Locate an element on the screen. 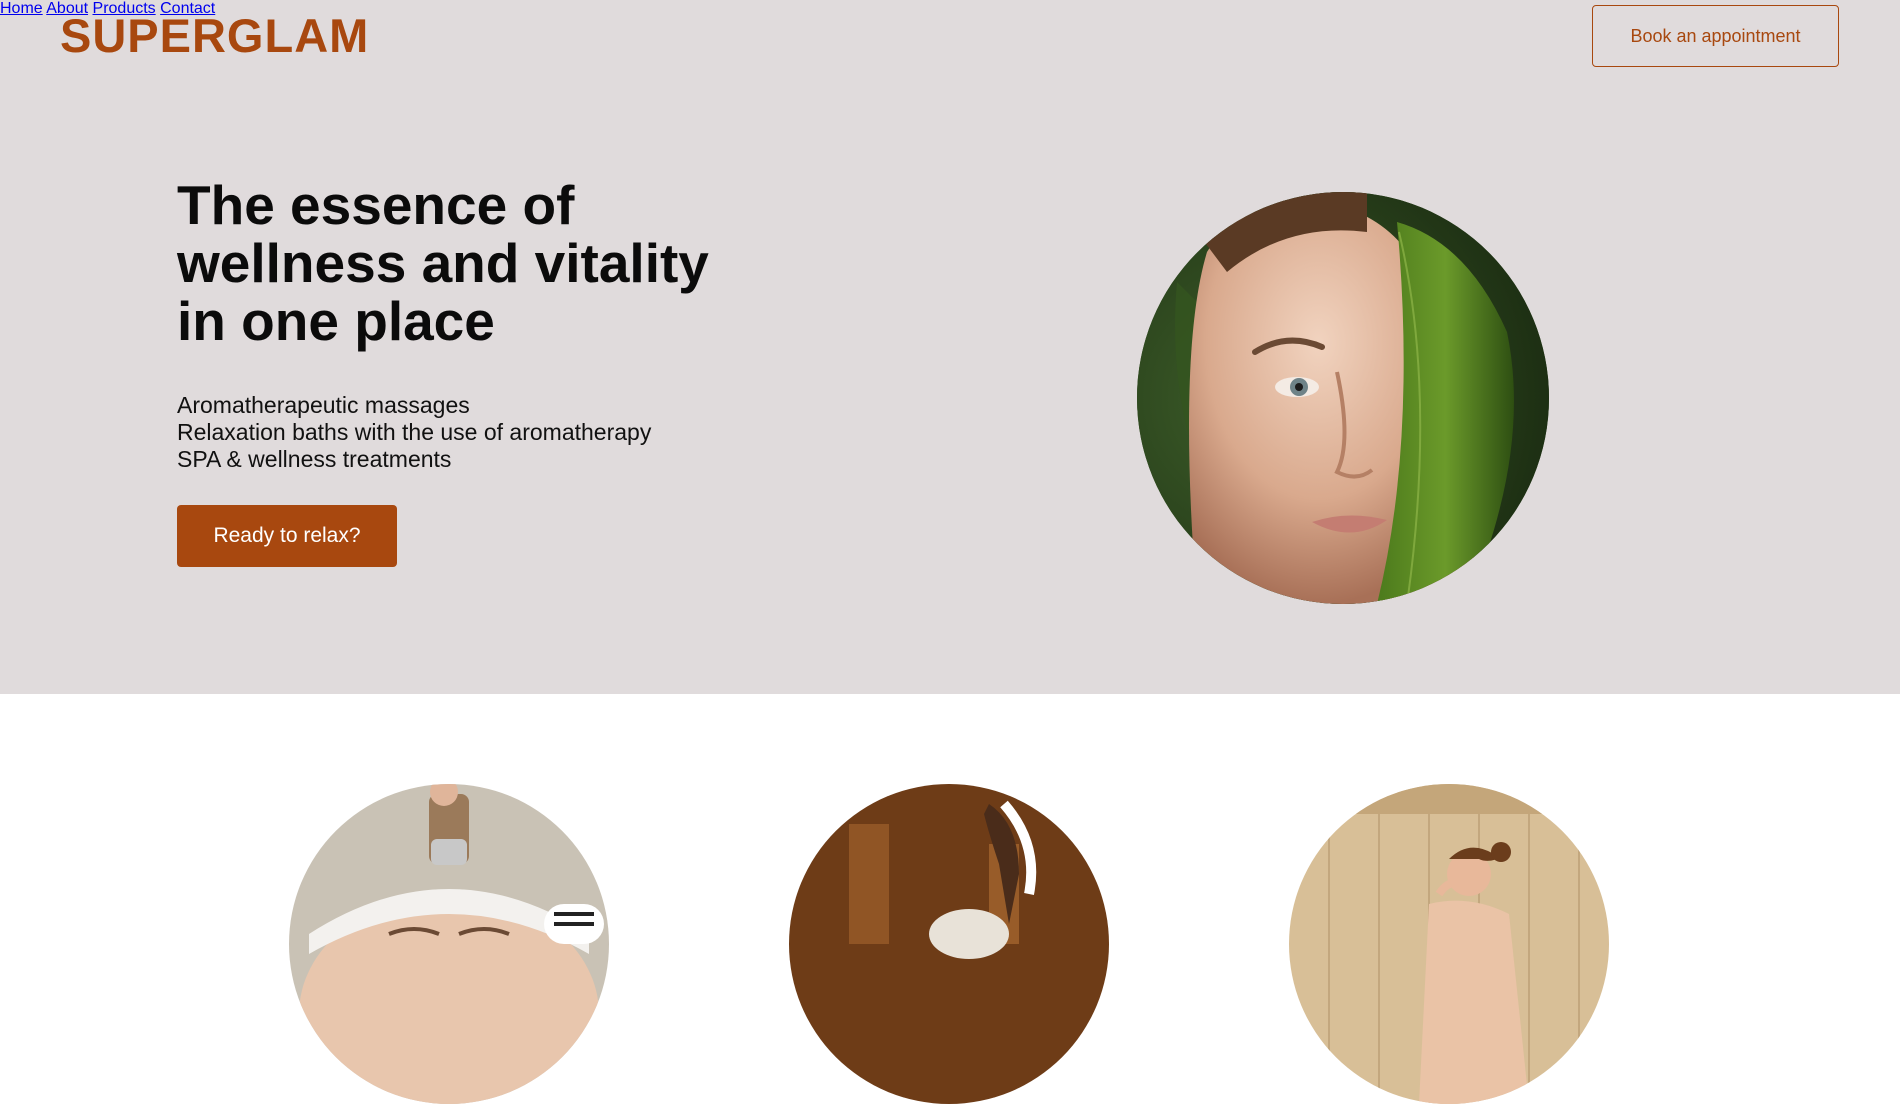 The height and width of the screenshot is (1104, 1900). woman-face-with-leaf-photo is located at coordinates (1343, 398).